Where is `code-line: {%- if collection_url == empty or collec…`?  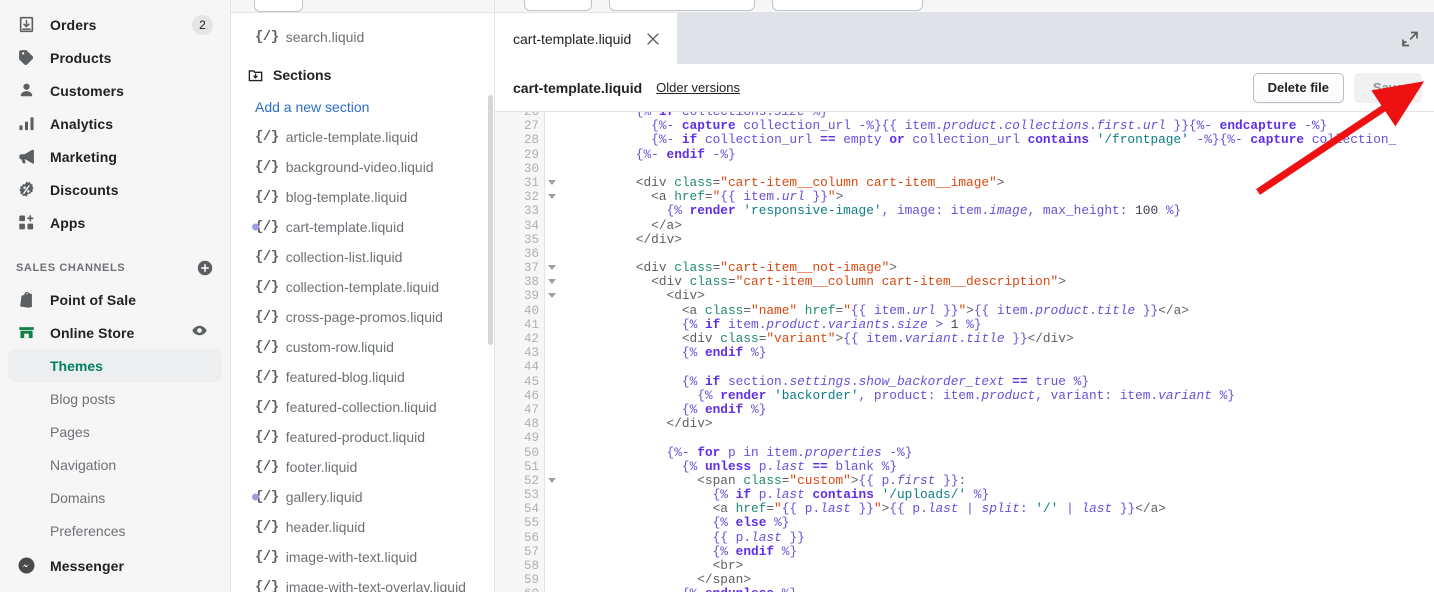
code-line: {%- if collection_url == empty or collec… is located at coordinates (996, 140).